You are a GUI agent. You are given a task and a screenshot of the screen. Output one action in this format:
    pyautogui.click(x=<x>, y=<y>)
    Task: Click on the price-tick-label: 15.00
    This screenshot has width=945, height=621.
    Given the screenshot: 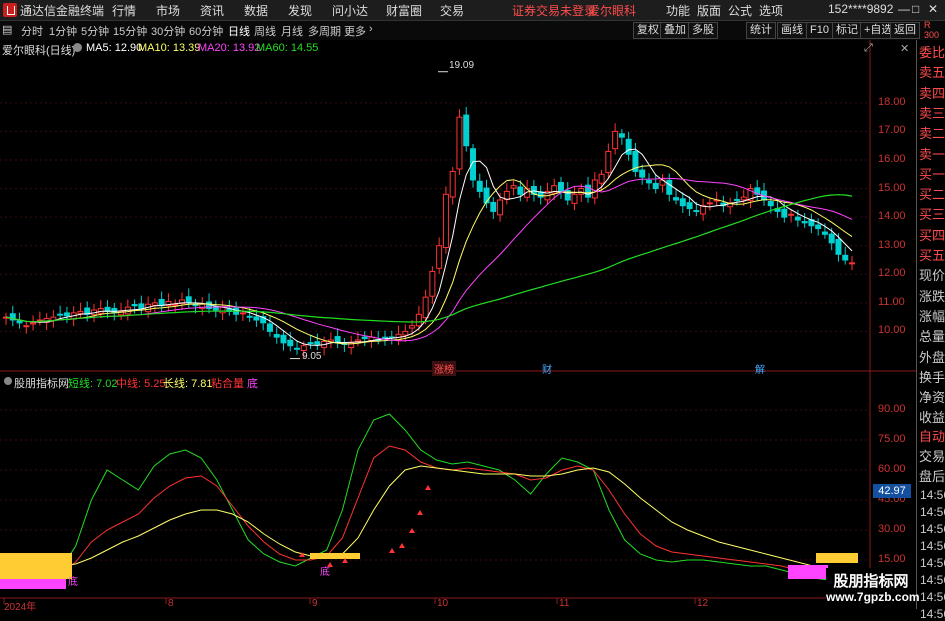 What is the action you would take?
    pyautogui.click(x=892, y=187)
    